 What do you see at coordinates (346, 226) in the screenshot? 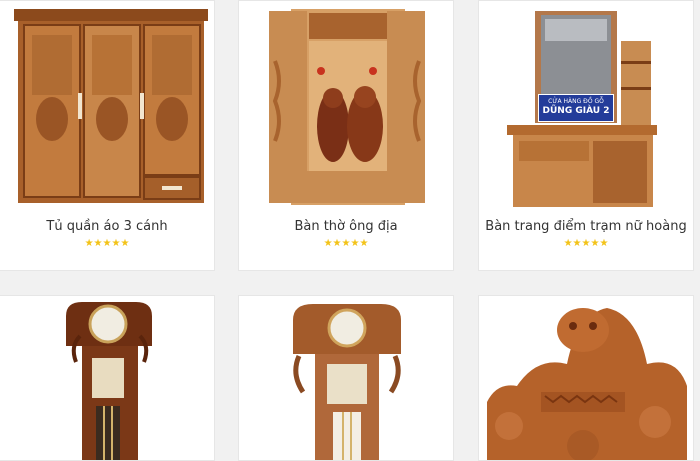
I see `product-name: Bàn thờ ông địa` at bounding box center [346, 226].